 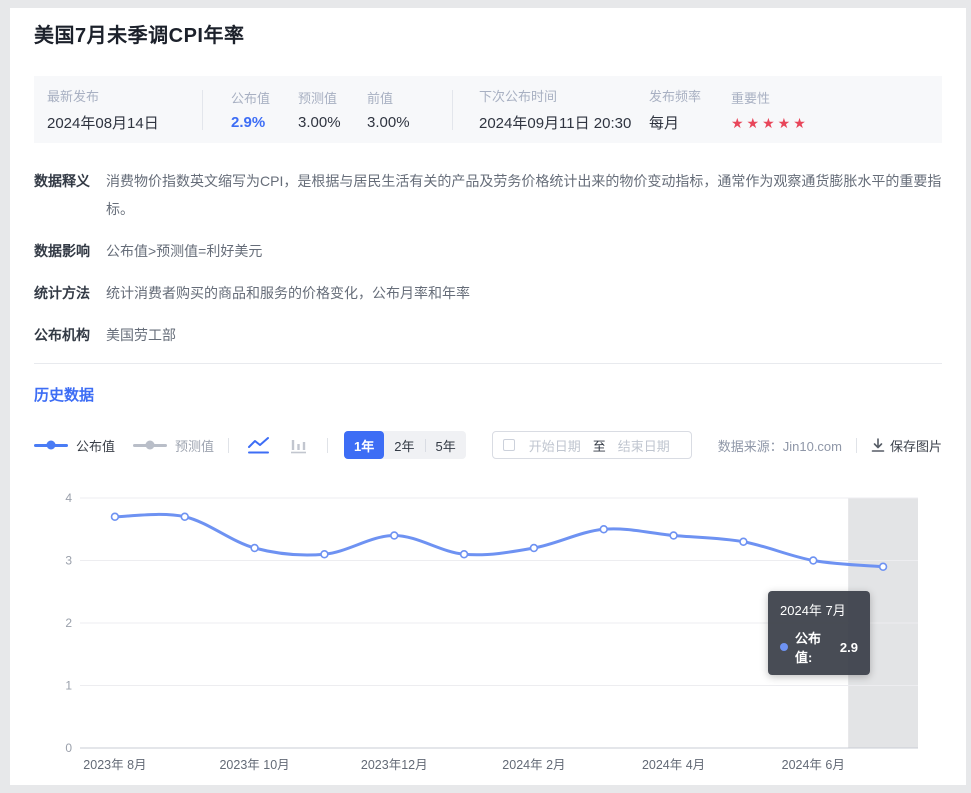 I want to click on frequency: 发布频率 每月, so click(x=690, y=109).